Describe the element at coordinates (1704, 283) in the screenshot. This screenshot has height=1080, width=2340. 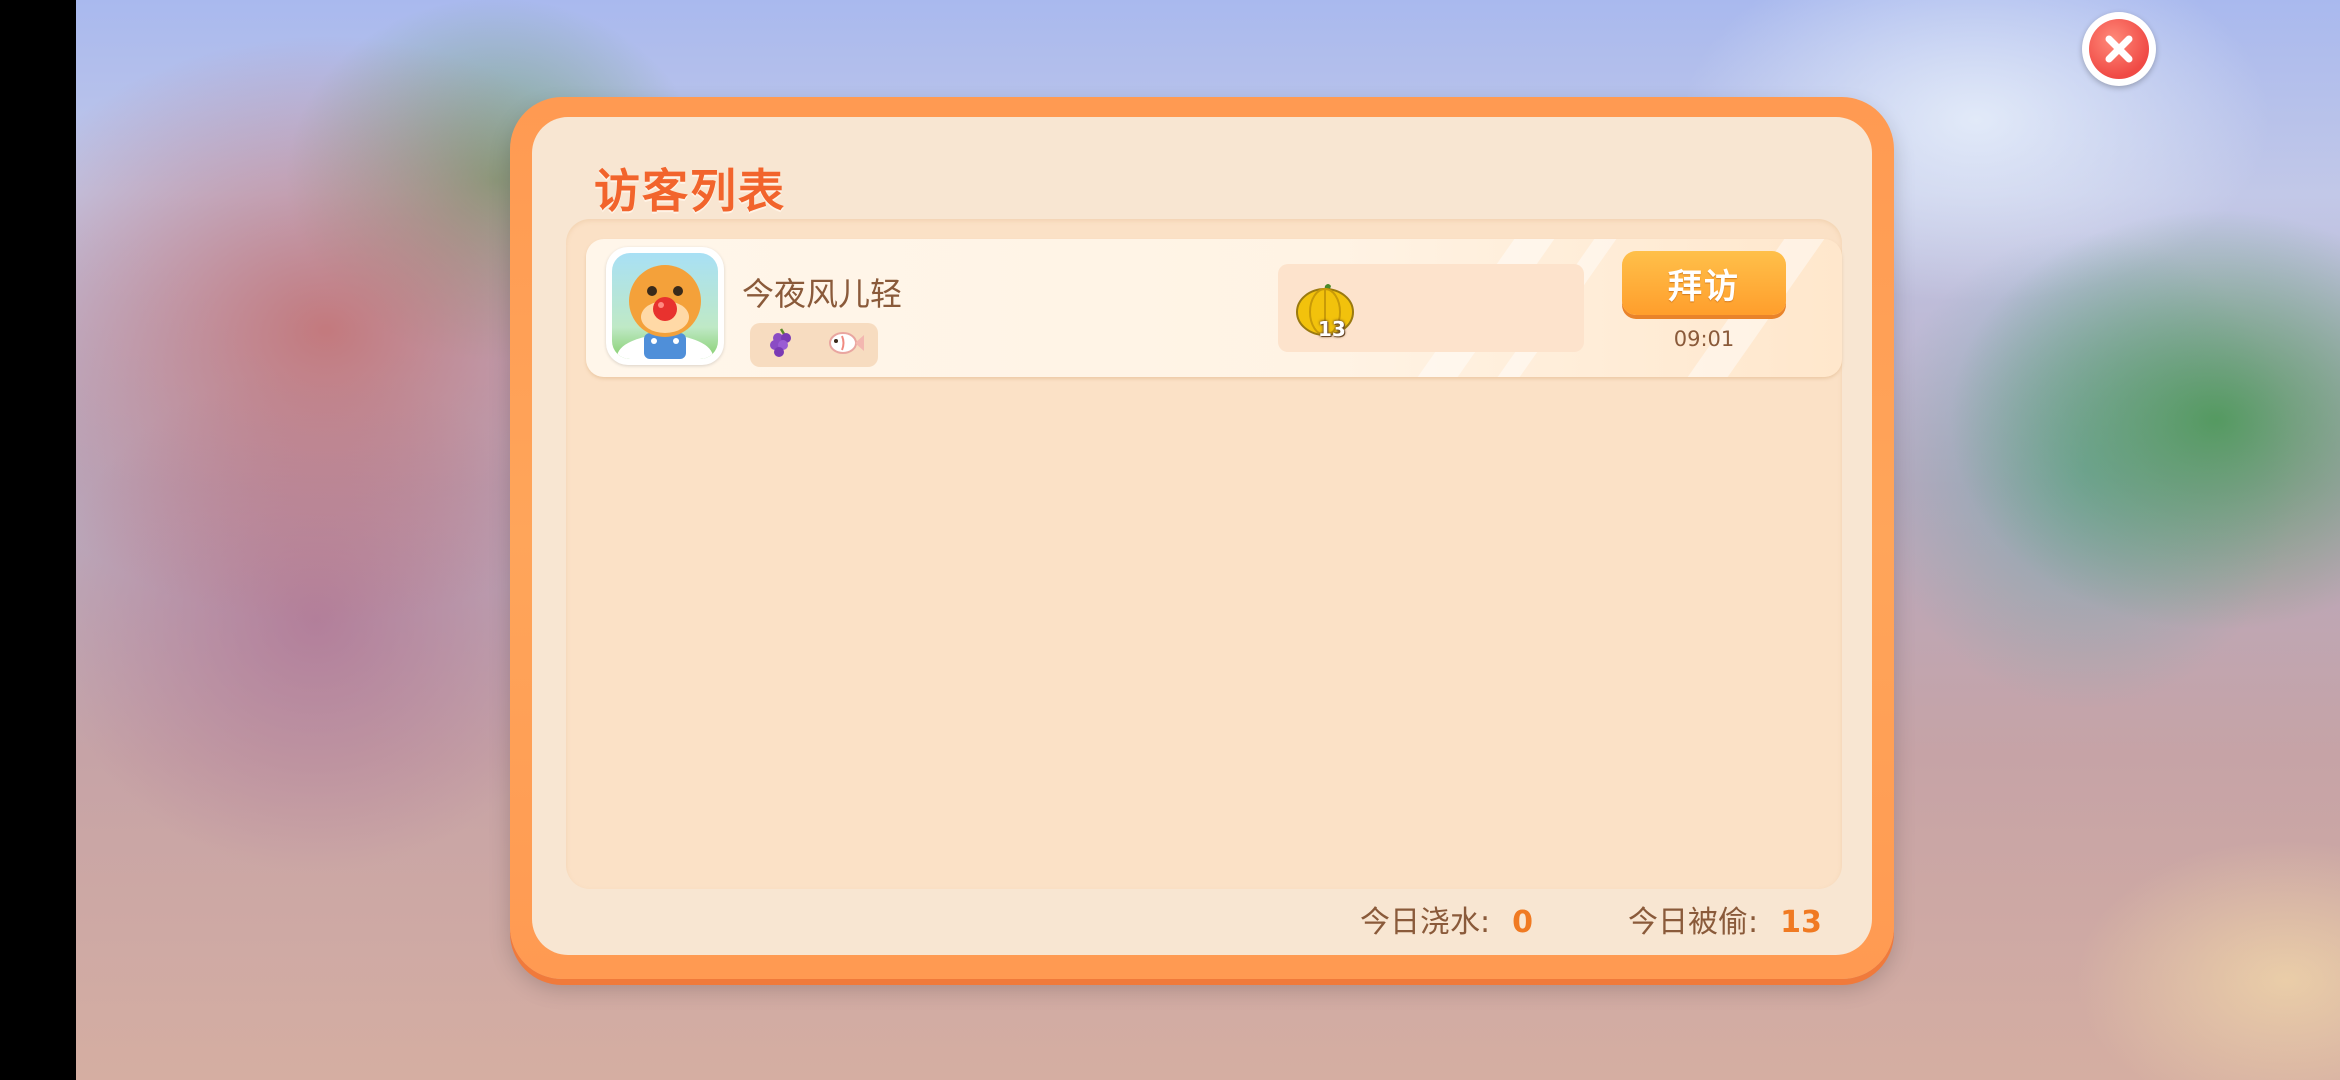
I see `visit-button: 拜访` at that location.